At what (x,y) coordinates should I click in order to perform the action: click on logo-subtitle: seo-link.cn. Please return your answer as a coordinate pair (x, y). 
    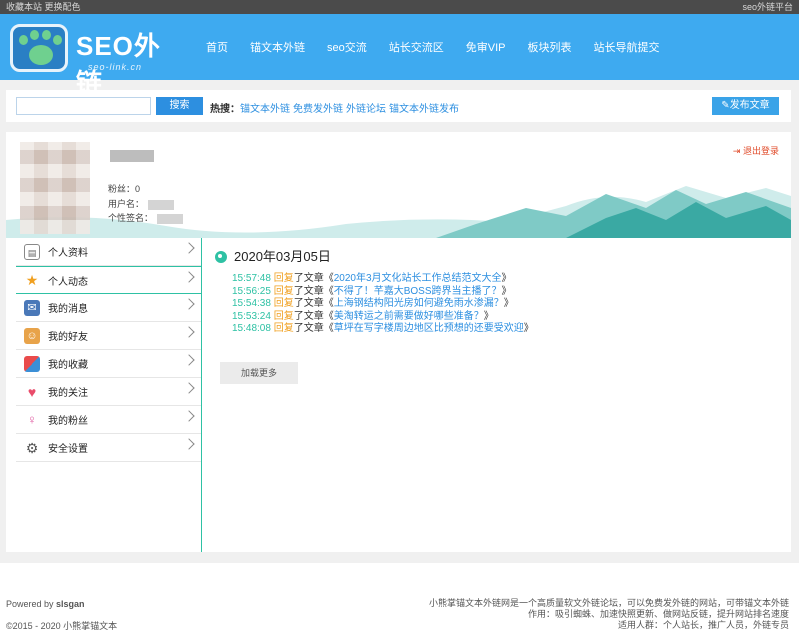
    Looking at the image, I should click on (115, 67).